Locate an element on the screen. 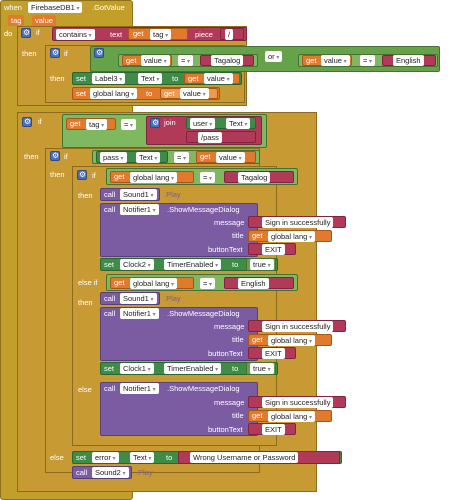 Image resolution: width=450 pixels, height=500 pixels. piece-label: piece is located at coordinates (204, 34).